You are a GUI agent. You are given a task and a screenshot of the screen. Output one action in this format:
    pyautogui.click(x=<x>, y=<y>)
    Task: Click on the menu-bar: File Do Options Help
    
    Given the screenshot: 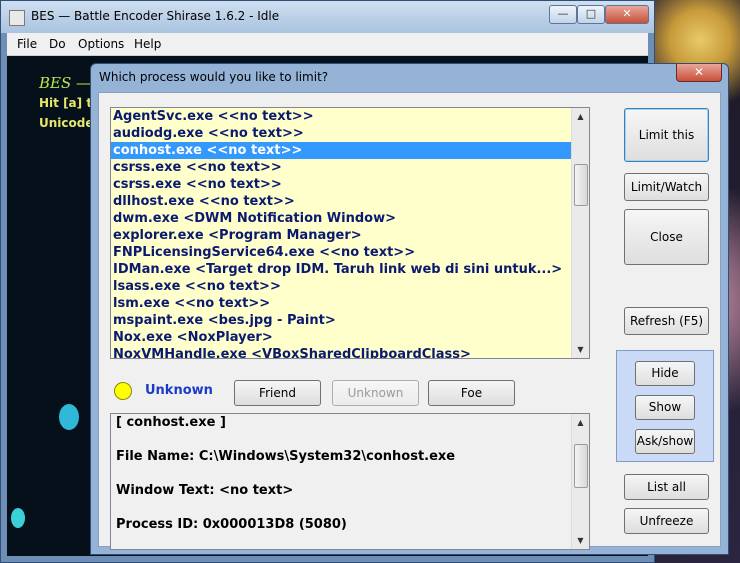 What is the action you would take?
    pyautogui.click(x=327, y=44)
    